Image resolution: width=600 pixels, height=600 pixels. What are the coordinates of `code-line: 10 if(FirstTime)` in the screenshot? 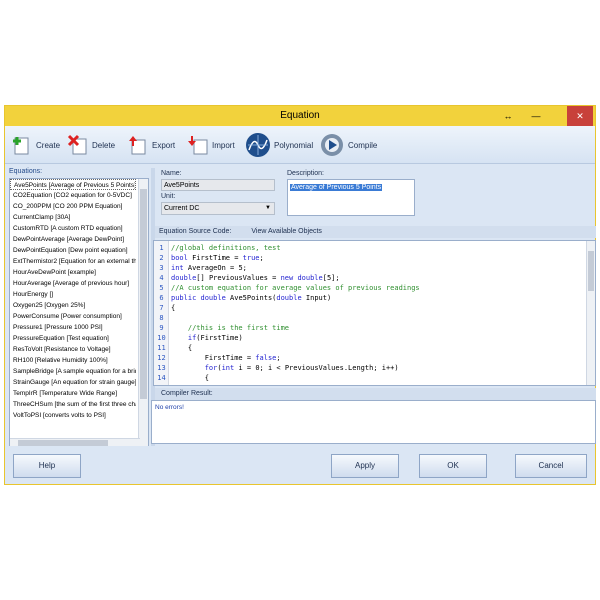 It's located at (198, 338).